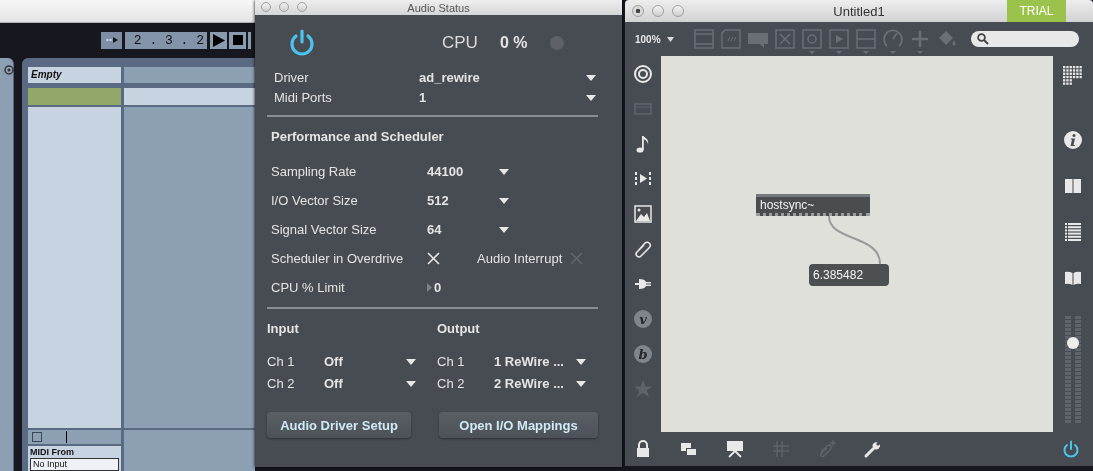 Image resolution: width=1093 pixels, height=471 pixels. I want to click on toggle-object-icon, so click(811, 41).